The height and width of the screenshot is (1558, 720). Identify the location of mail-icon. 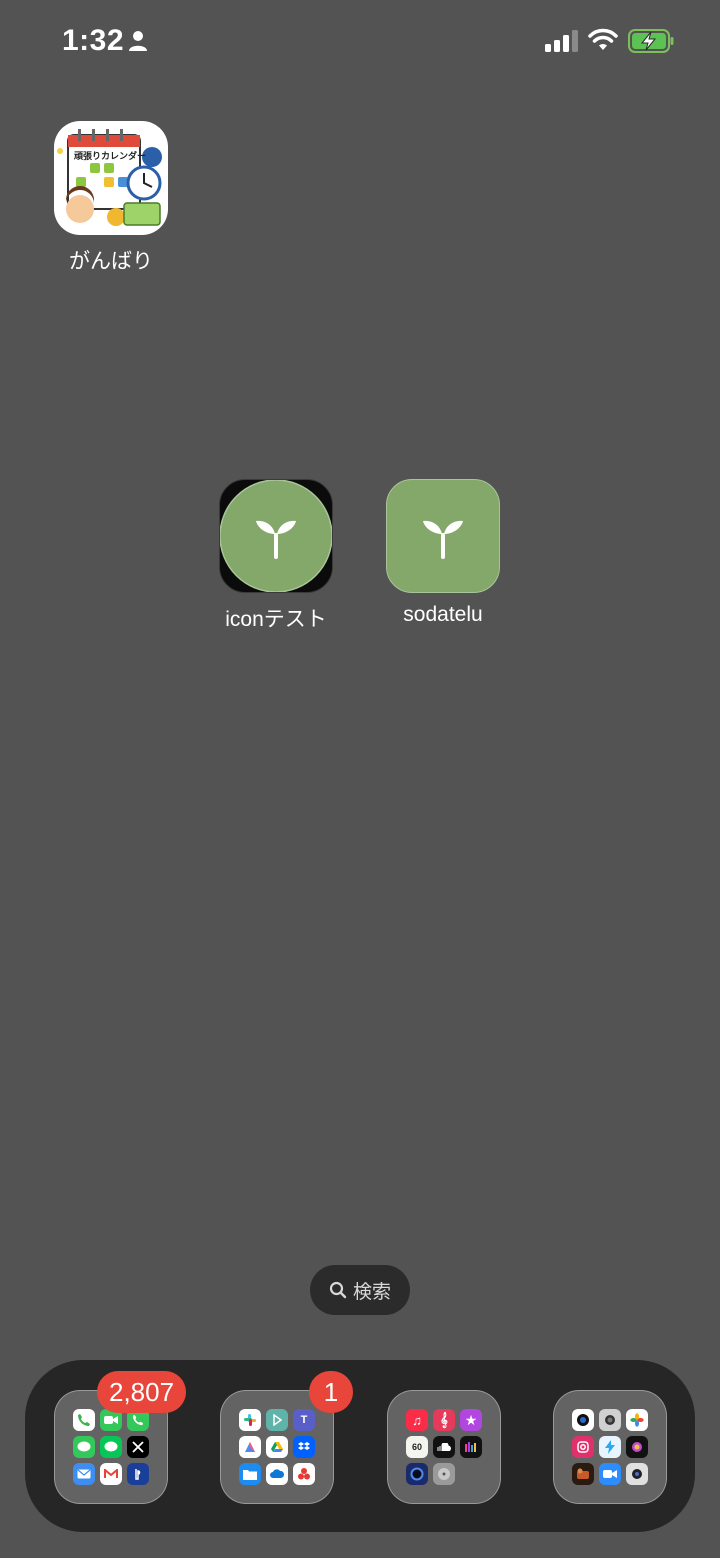
(84, 1474).